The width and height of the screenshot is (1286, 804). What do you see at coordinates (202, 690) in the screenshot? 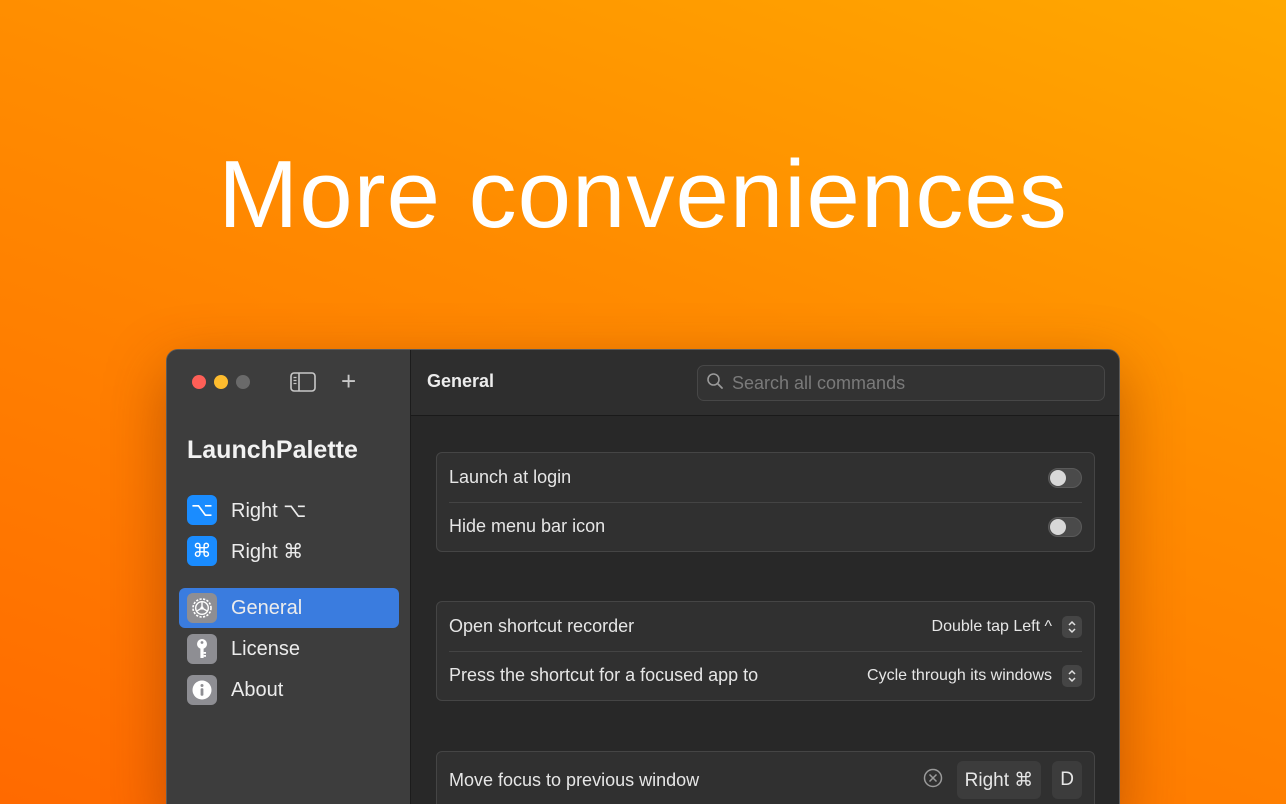
I see `info-icon` at bounding box center [202, 690].